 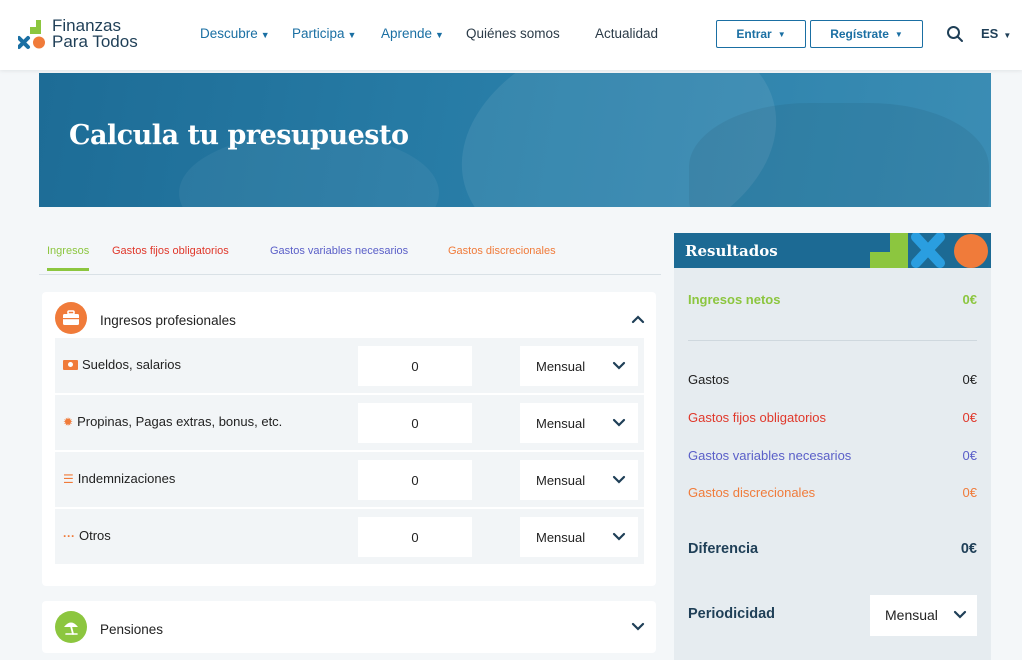 What do you see at coordinates (180, 421) in the screenshot?
I see `row-label-text: Propinas, Pagas extras, bonus, etc.` at bounding box center [180, 421].